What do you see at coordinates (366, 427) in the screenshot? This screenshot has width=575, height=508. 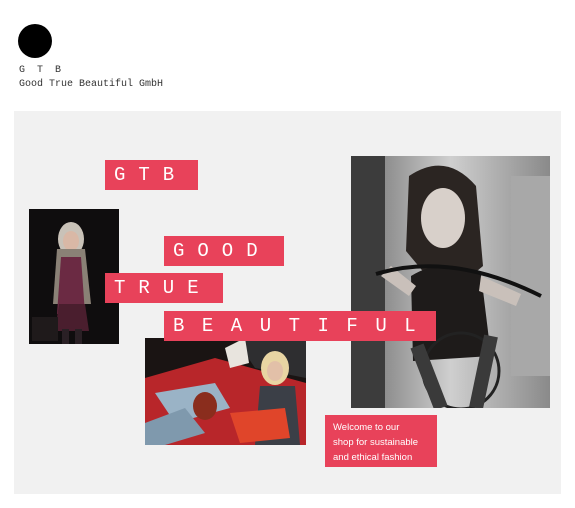 I see `welcome-line-1: Welcome to our` at bounding box center [366, 427].